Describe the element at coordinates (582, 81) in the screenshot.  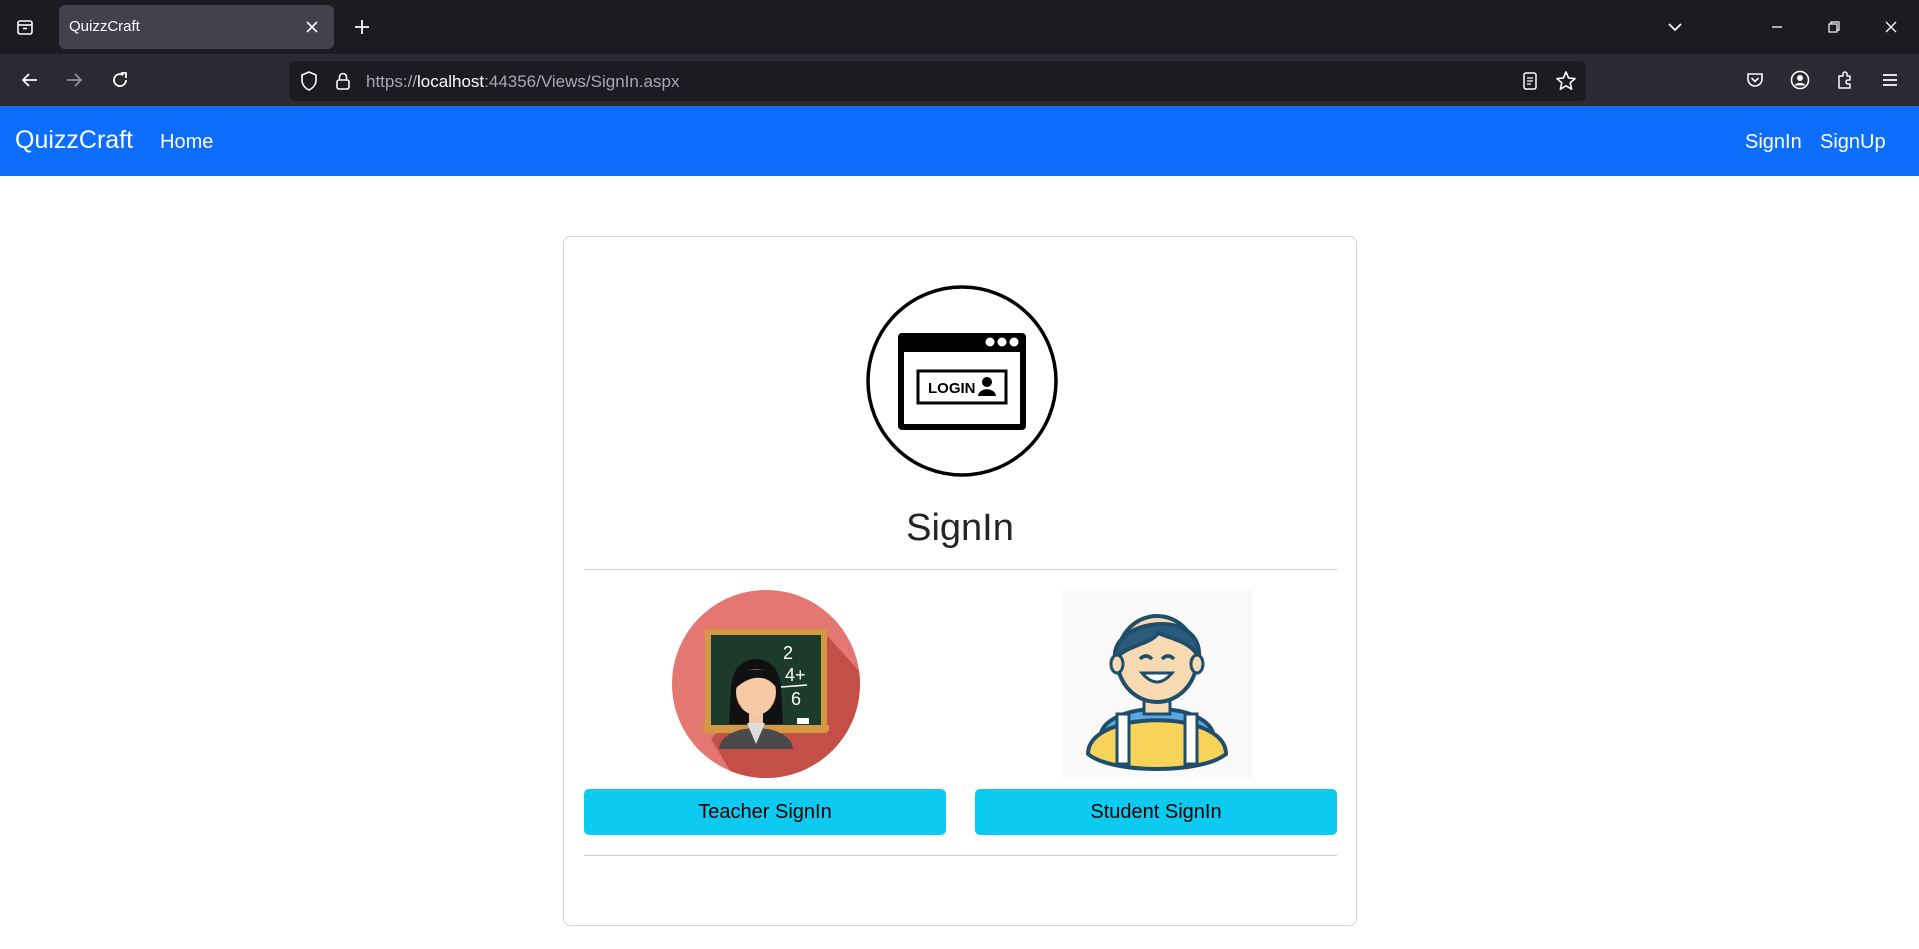
I see `url-path: :44356/Views/SignIn.aspx` at that location.